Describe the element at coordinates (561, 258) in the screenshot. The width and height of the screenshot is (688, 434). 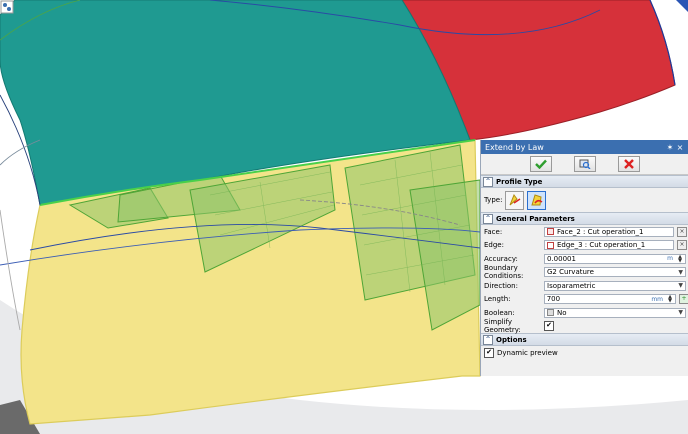
I see `accuracy-value: 0.00001` at that location.